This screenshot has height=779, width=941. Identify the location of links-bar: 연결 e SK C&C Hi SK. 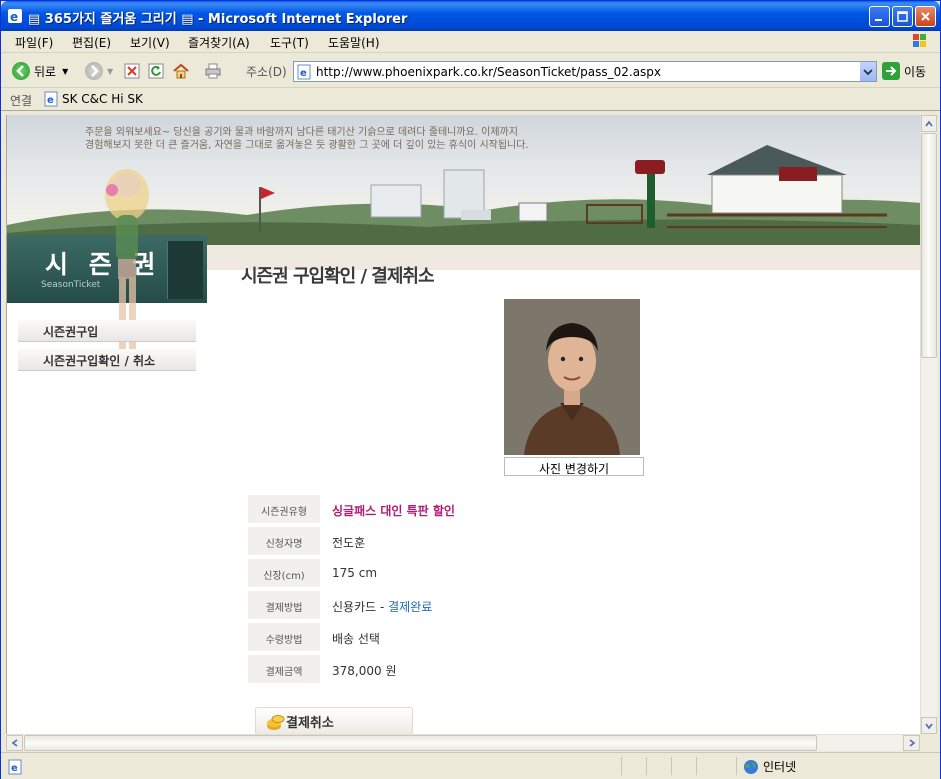
(470, 100).